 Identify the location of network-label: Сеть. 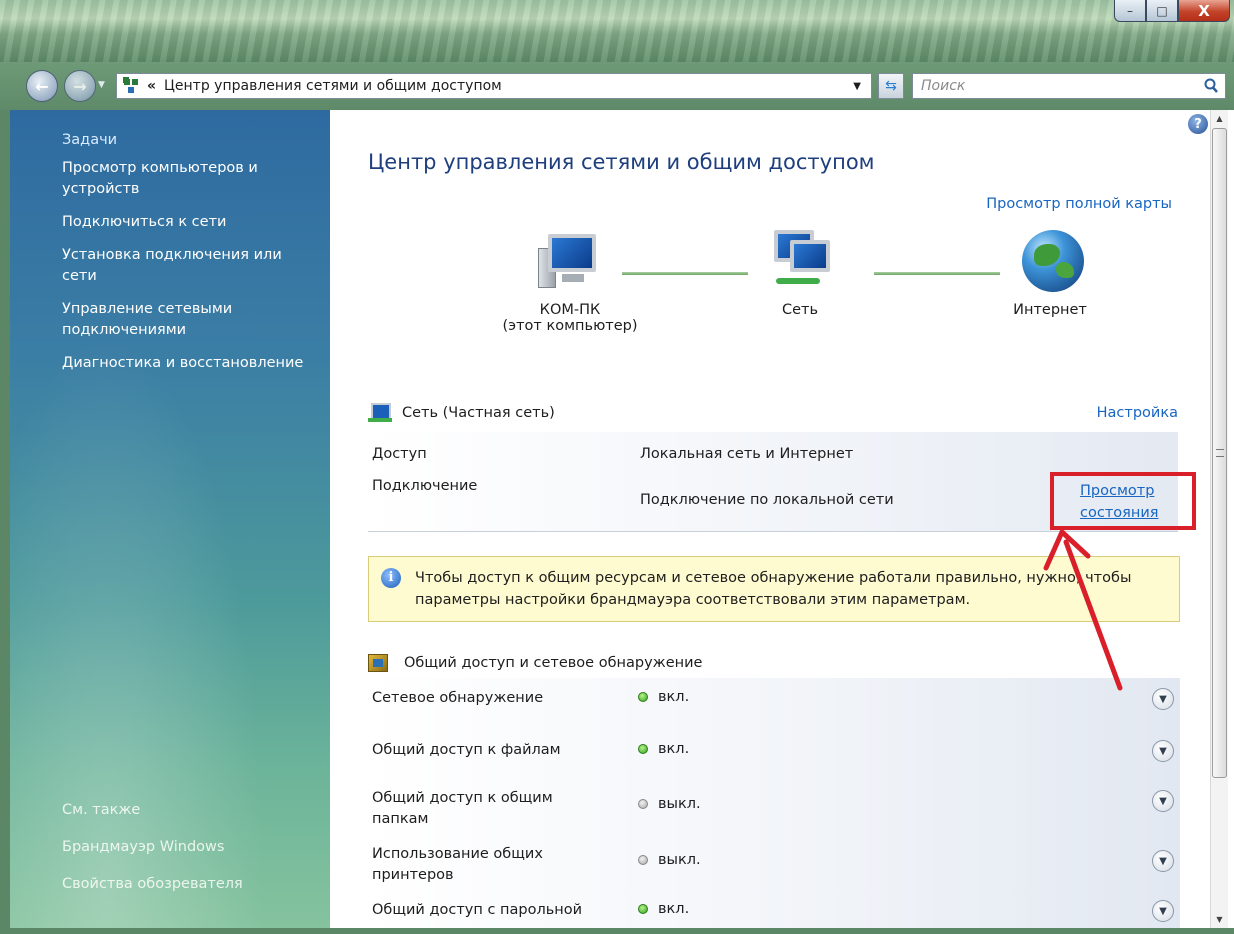
(800, 310).